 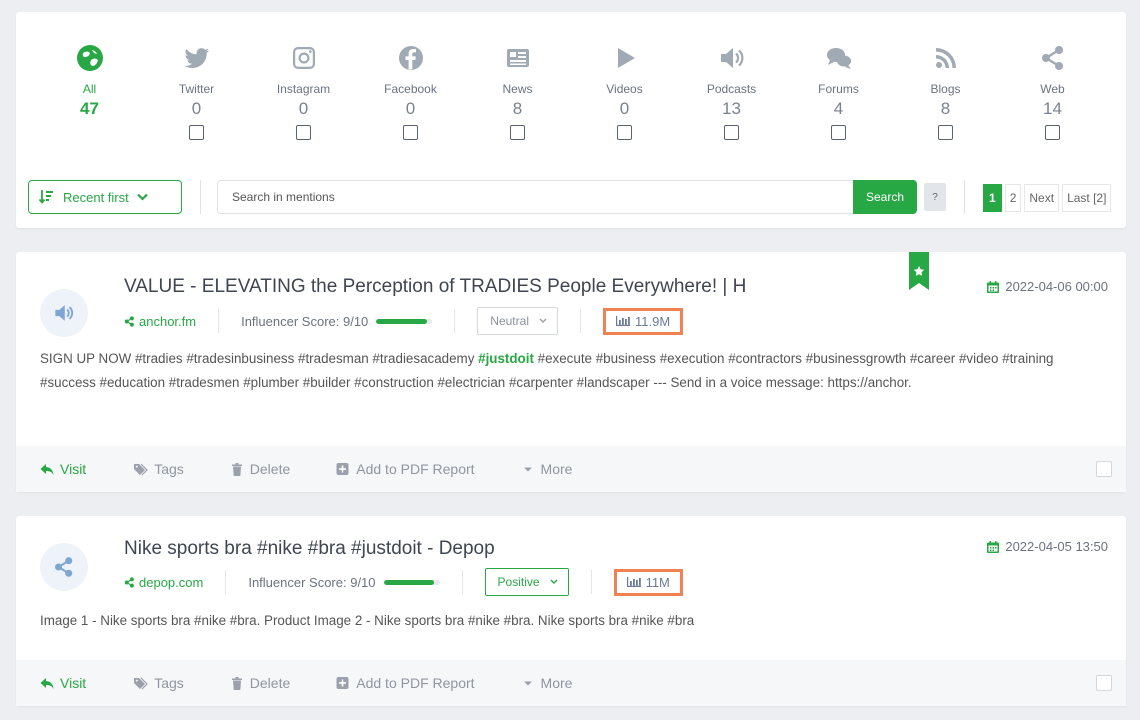 I want to click on sort-label: Recent first, so click(x=96, y=197).